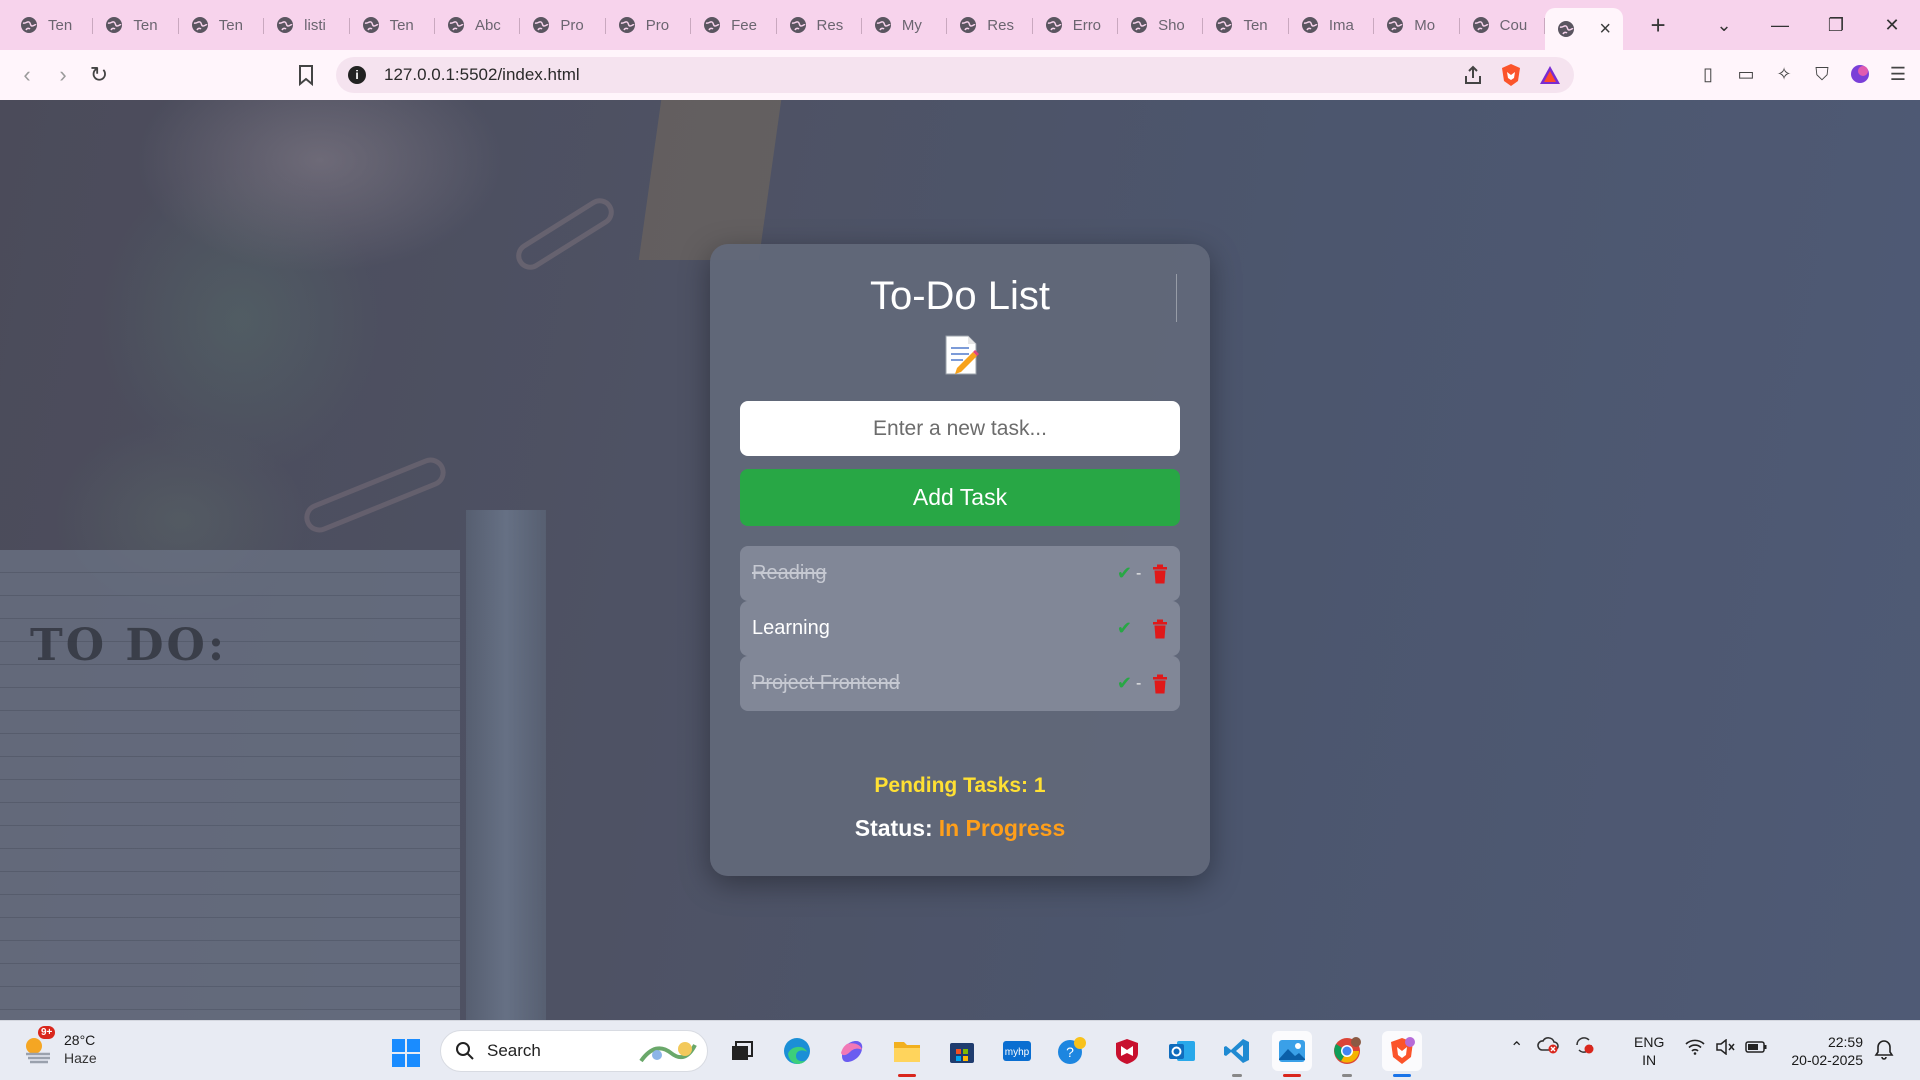 This screenshot has height=1080, width=1920. What do you see at coordinates (80, 1058) in the screenshot?
I see `weather-condition: Haze` at bounding box center [80, 1058].